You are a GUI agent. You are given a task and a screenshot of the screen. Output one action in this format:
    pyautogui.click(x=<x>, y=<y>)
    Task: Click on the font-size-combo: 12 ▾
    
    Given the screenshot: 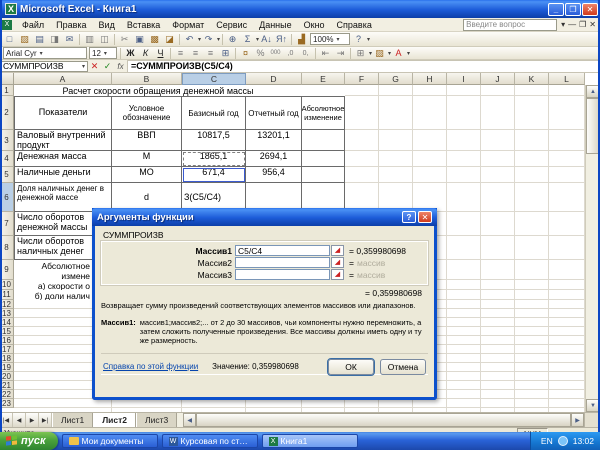 What is the action you would take?
    pyautogui.click(x=103, y=53)
    